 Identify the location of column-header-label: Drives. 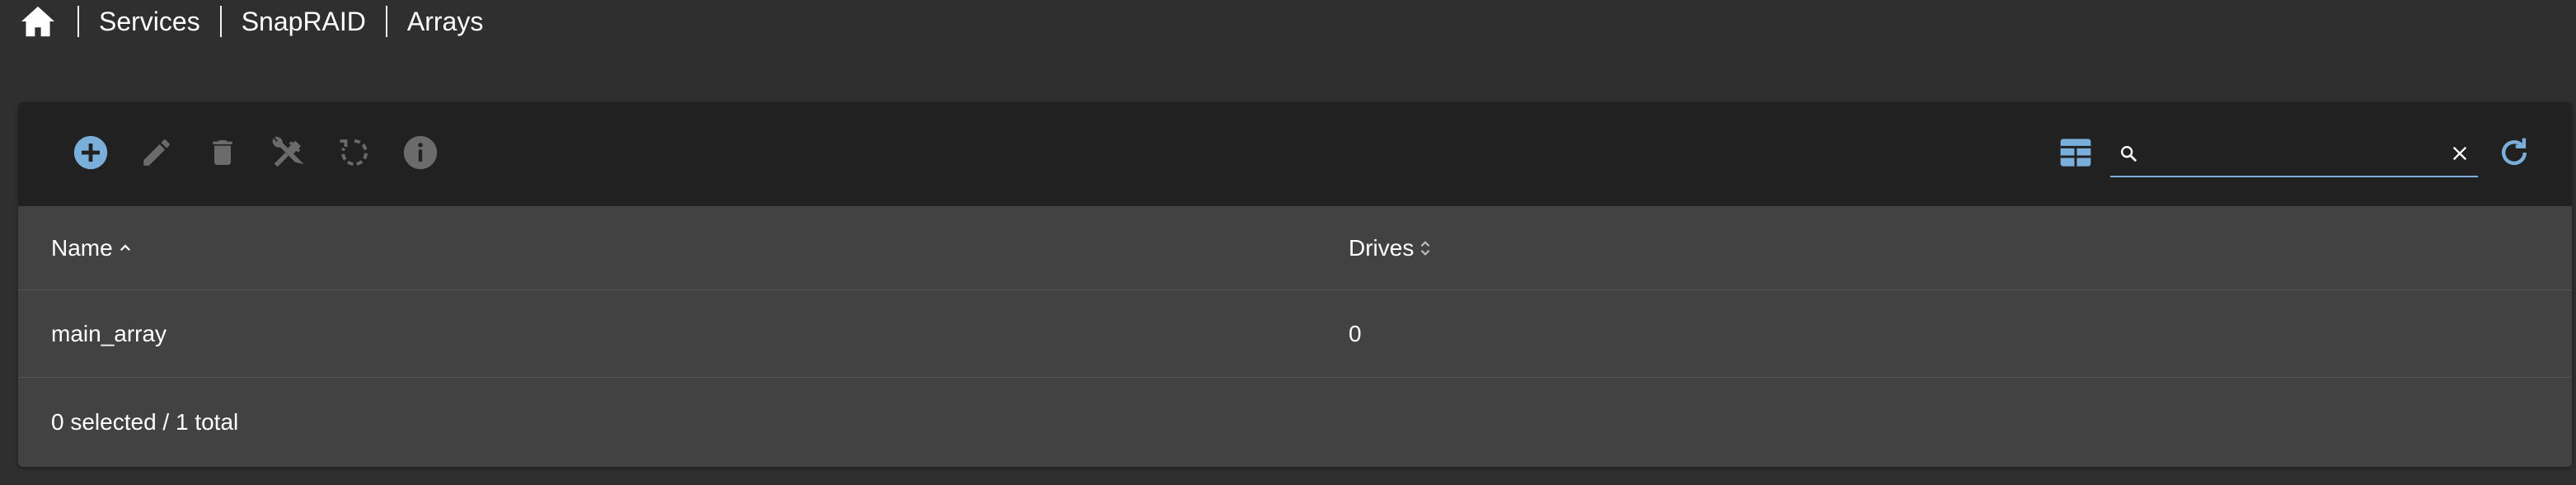
(1382, 247).